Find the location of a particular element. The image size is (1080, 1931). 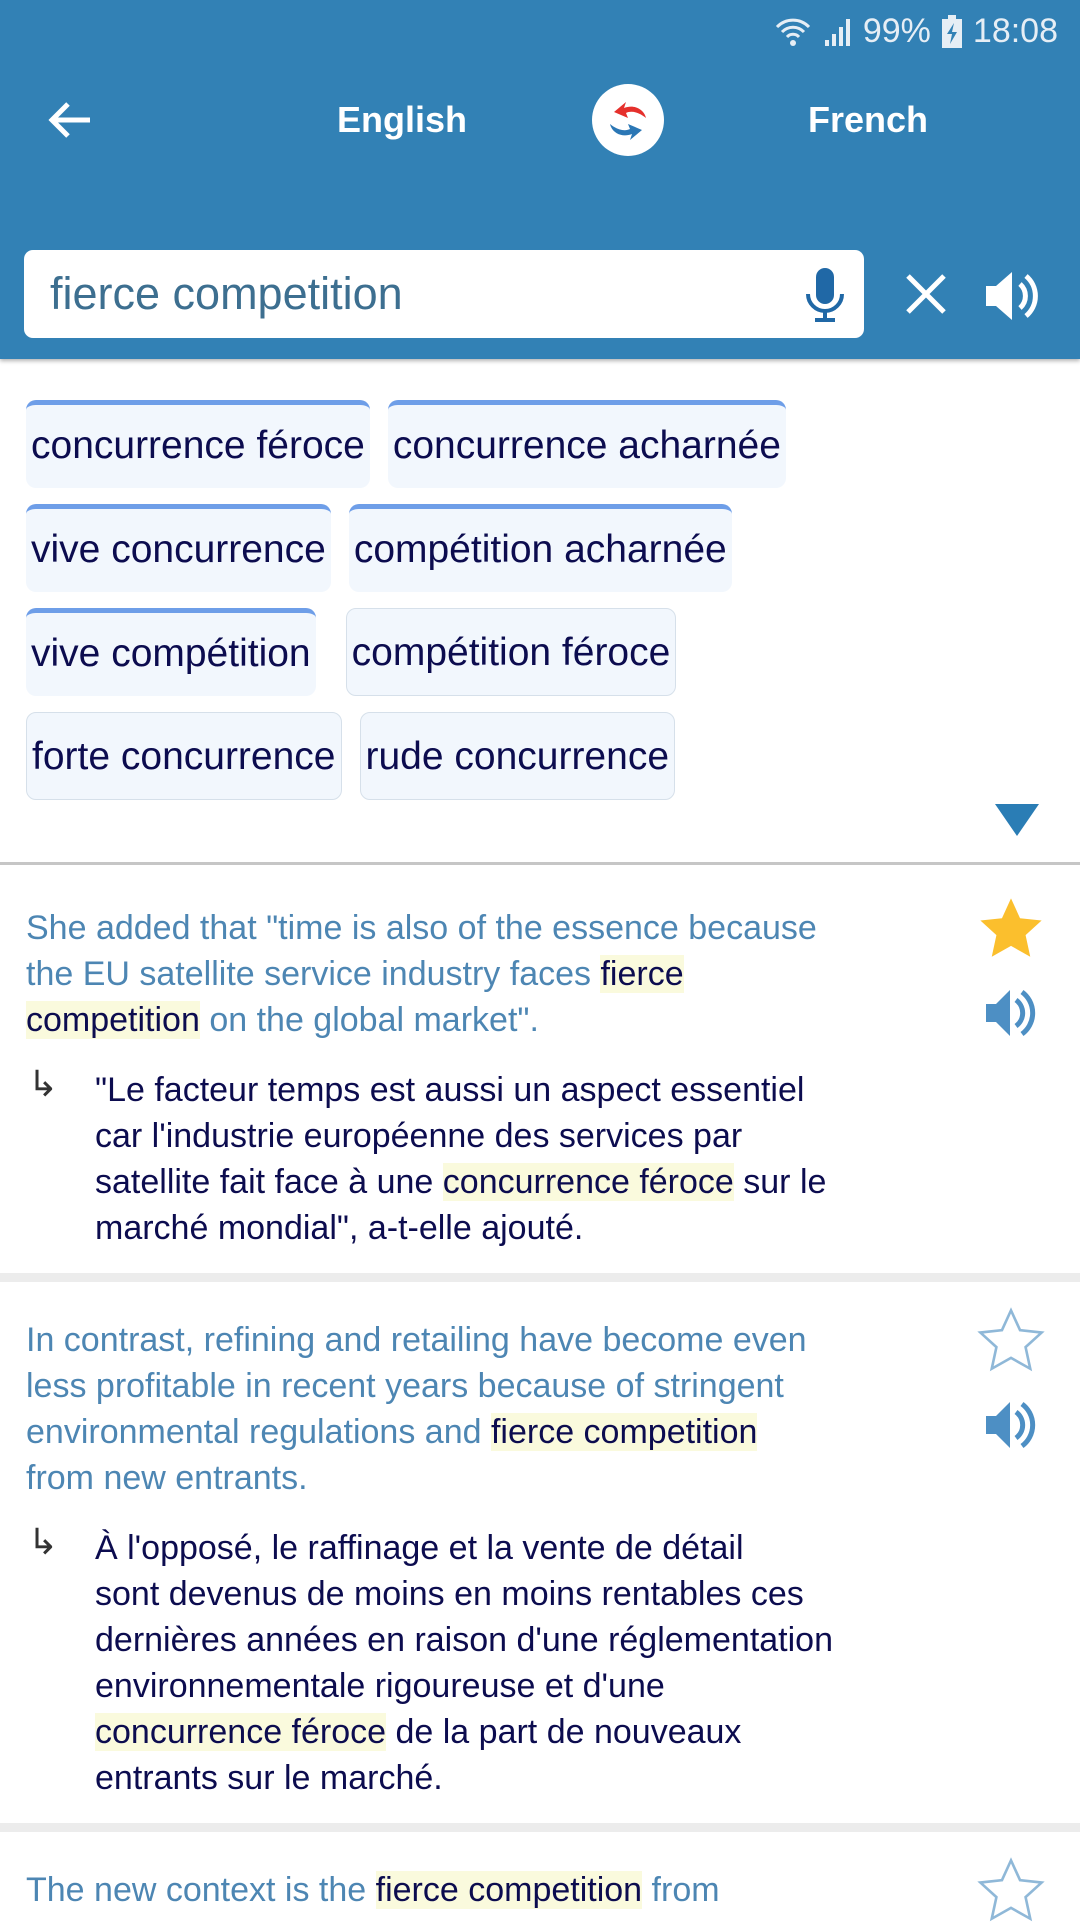

target-line: marché mondial", a-t-elle ajouté. is located at coordinates (339, 1228).